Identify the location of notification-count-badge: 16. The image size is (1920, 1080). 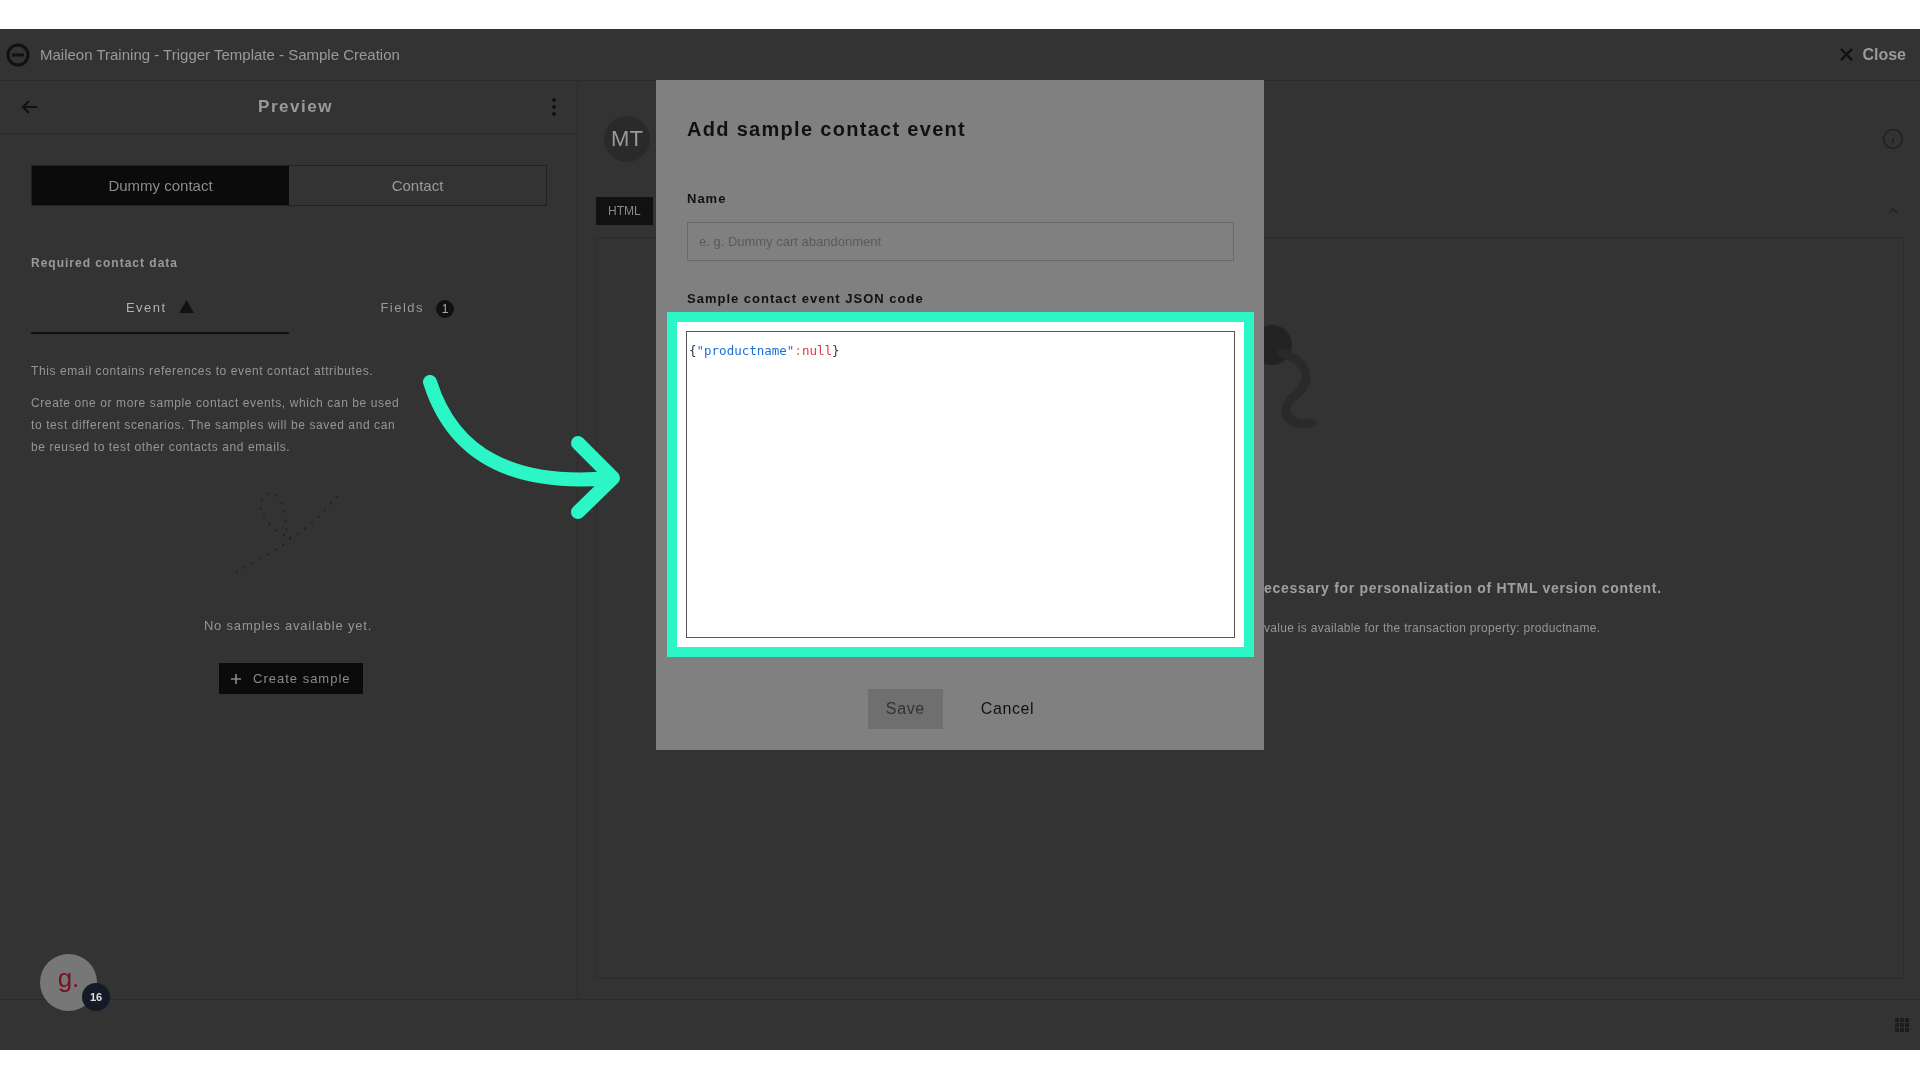
(96, 997).